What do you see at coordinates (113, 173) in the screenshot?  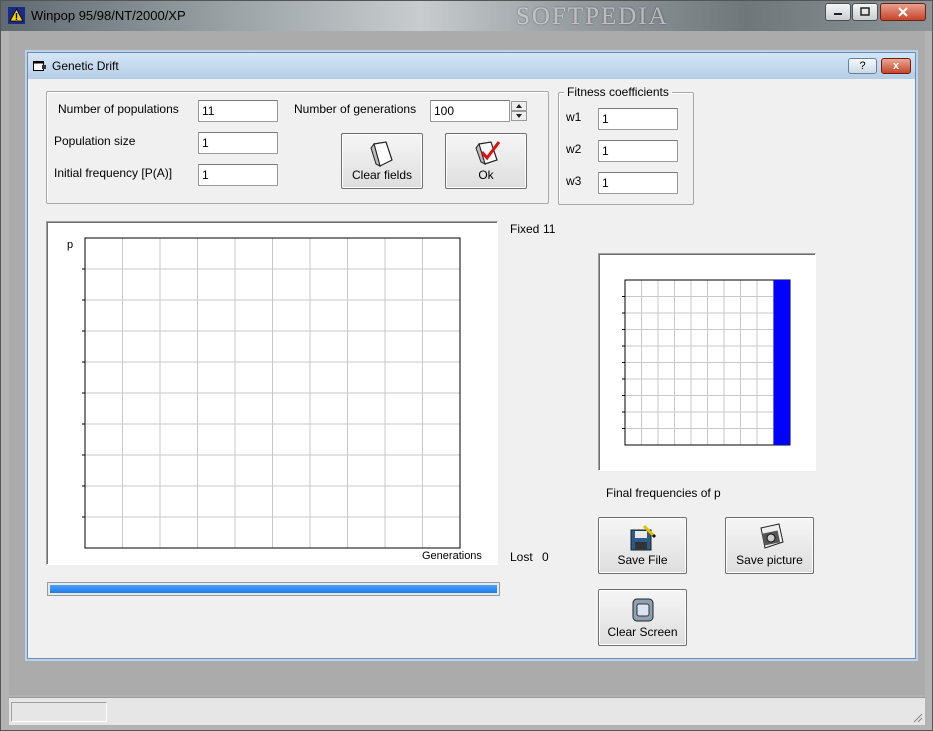 I see `initial-frequency-label: Initial frequency [P(A)]` at bounding box center [113, 173].